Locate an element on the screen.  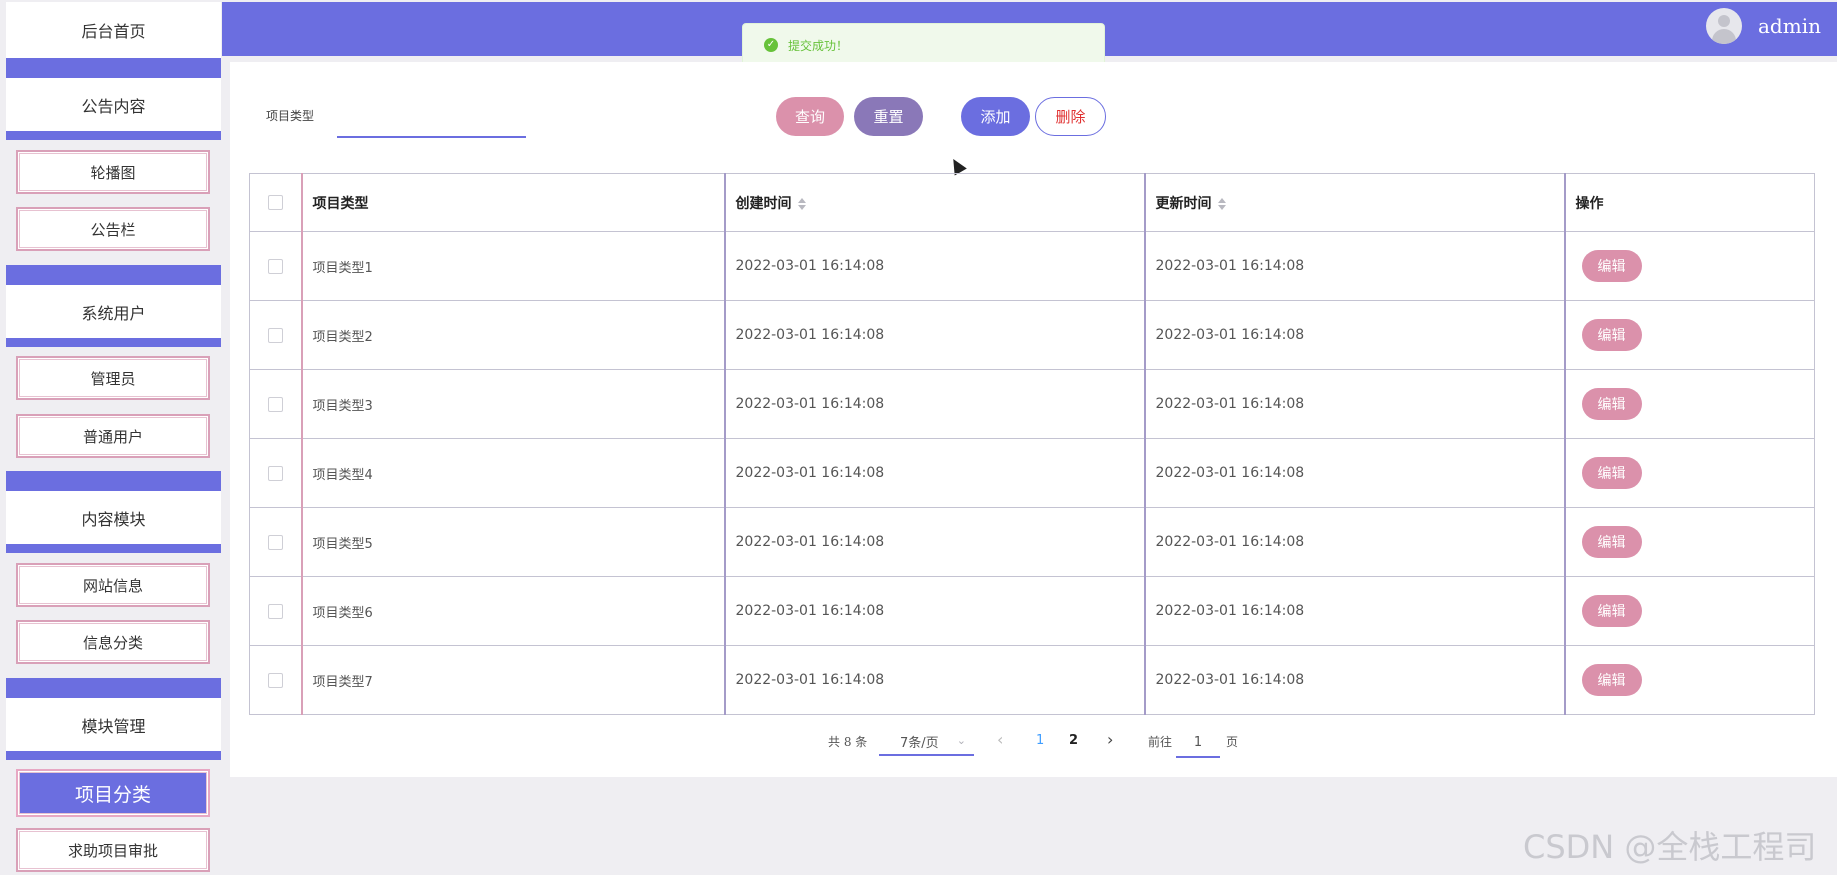
column-header-actions: 操作 is located at coordinates (1689, 202).